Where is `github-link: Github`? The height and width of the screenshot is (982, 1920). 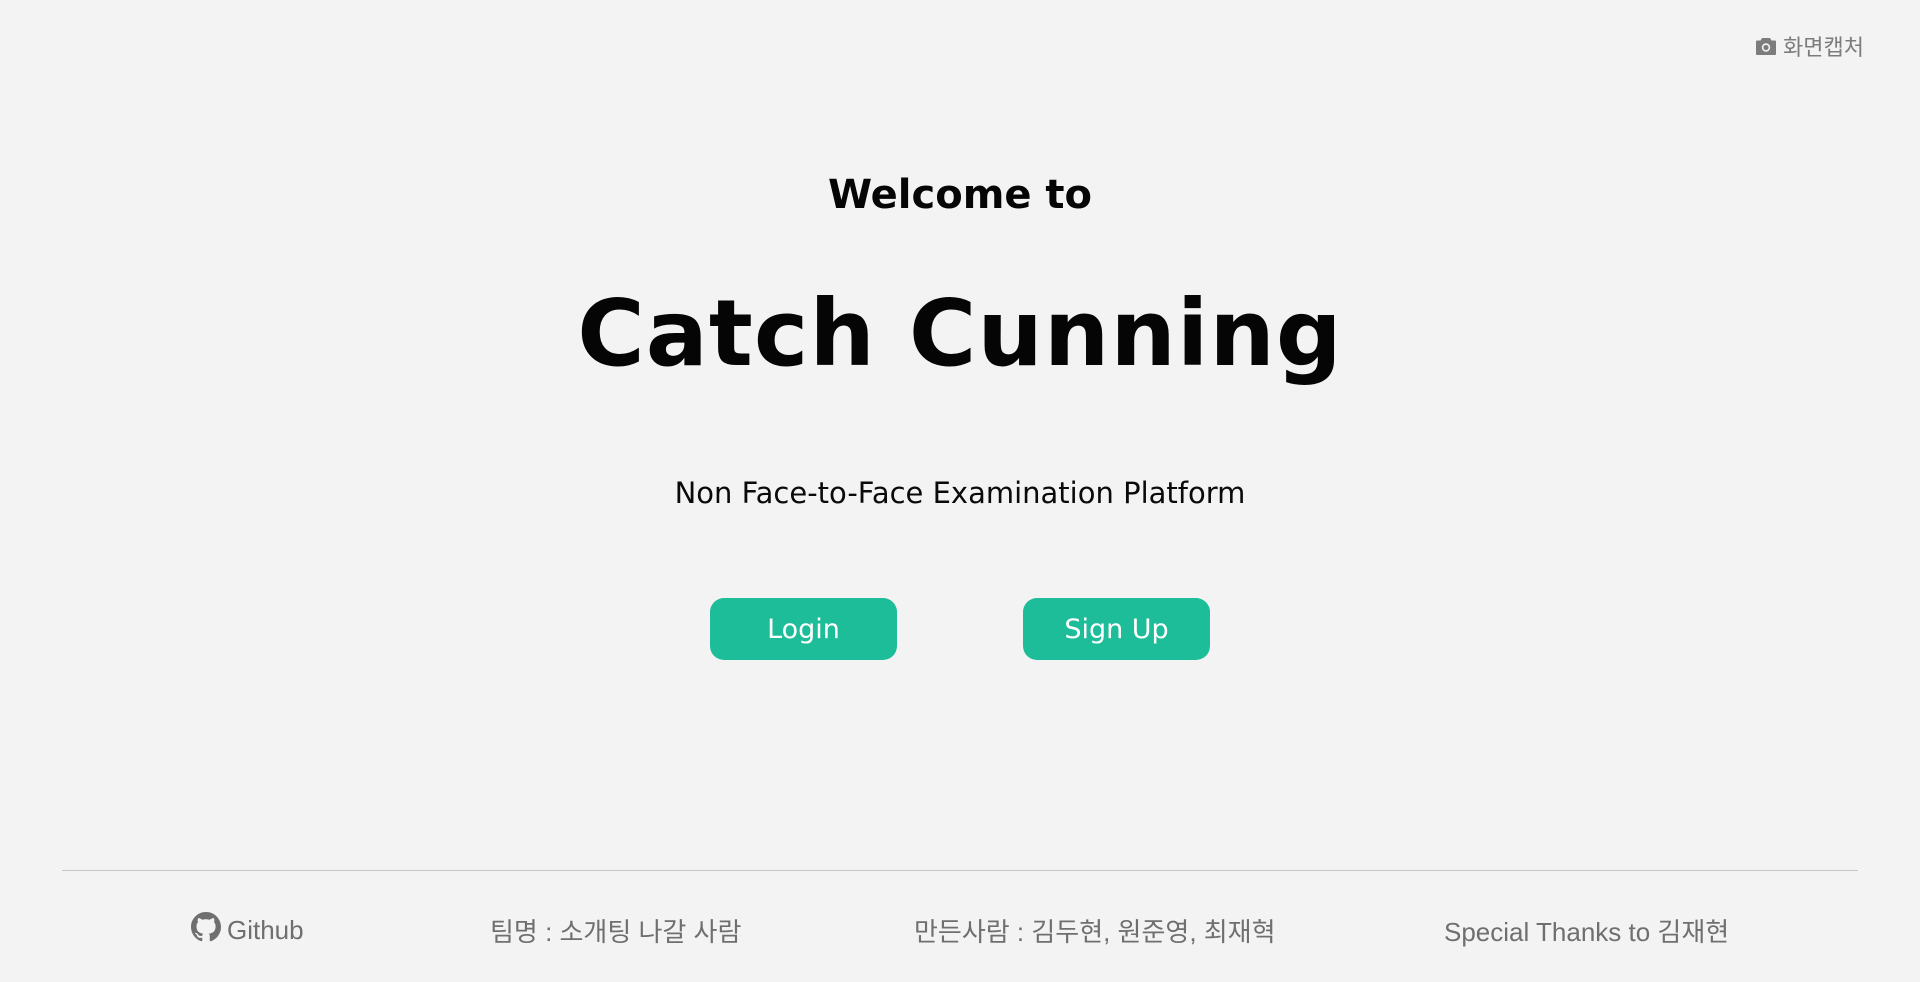 github-link: Github is located at coordinates (247, 930).